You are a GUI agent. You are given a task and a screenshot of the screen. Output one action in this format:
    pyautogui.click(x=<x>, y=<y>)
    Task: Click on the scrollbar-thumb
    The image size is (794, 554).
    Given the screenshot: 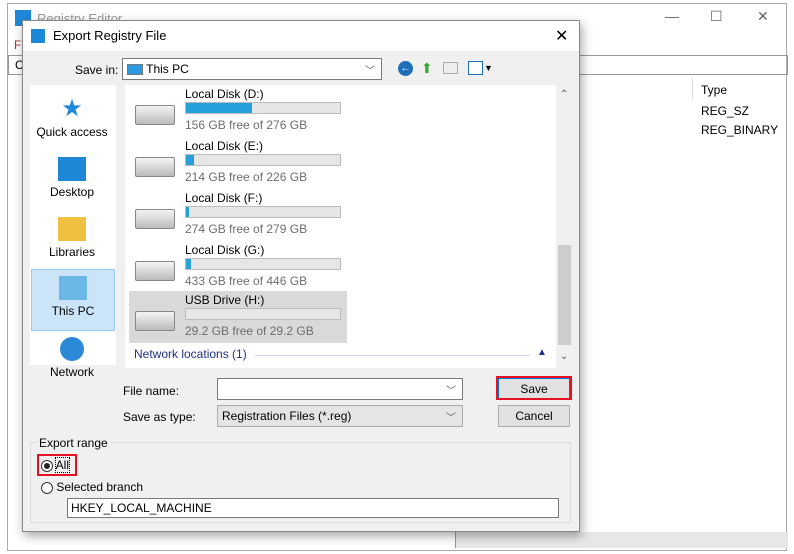 What is the action you would take?
    pyautogui.click(x=564, y=295)
    